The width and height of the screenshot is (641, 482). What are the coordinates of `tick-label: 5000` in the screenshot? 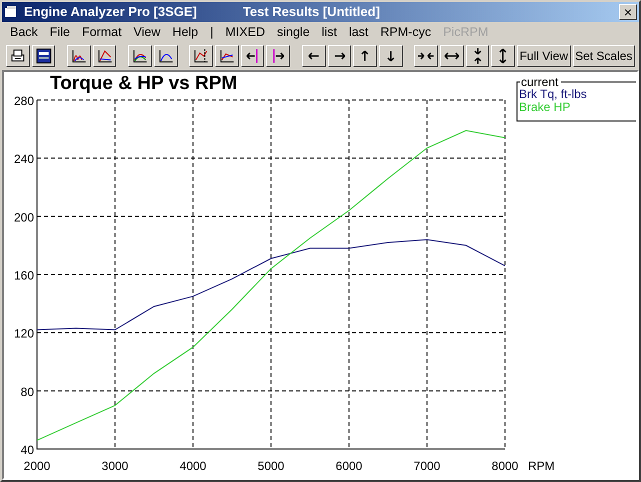 It's located at (271, 466).